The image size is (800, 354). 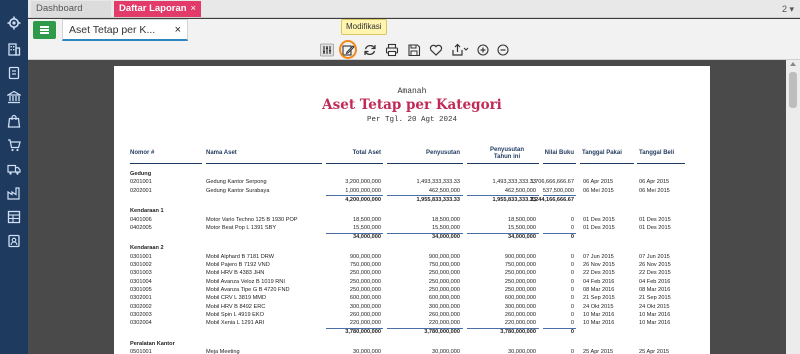 I want to click on tab-dashboard: Dashboard, so click(x=71, y=9).